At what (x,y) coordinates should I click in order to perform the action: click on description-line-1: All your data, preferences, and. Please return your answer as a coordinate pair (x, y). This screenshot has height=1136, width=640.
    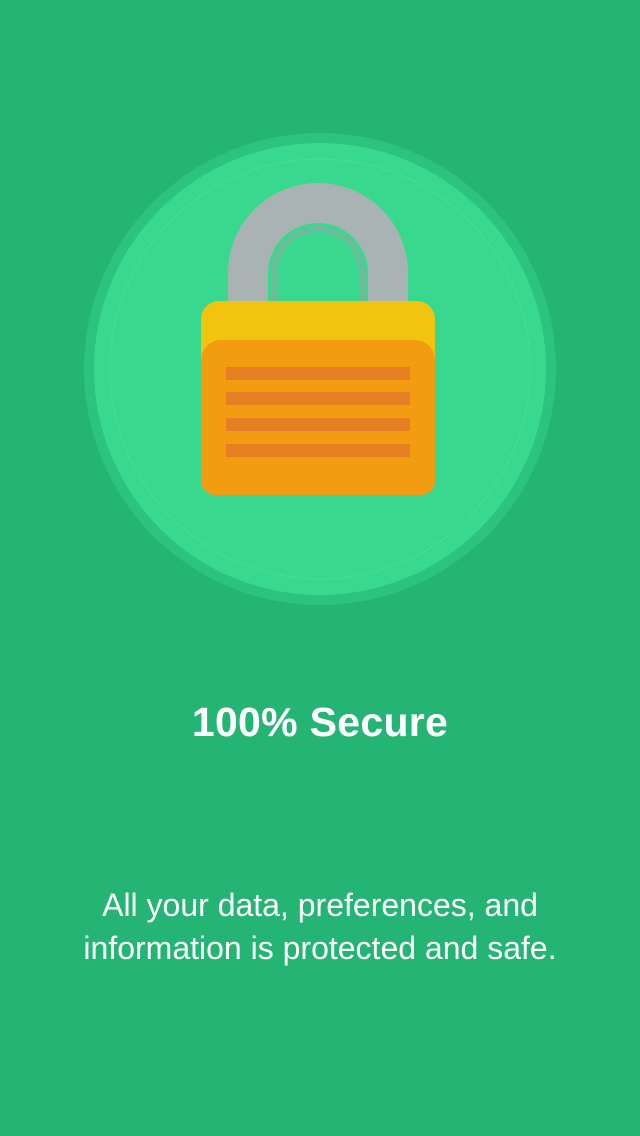
    Looking at the image, I should click on (320, 905).